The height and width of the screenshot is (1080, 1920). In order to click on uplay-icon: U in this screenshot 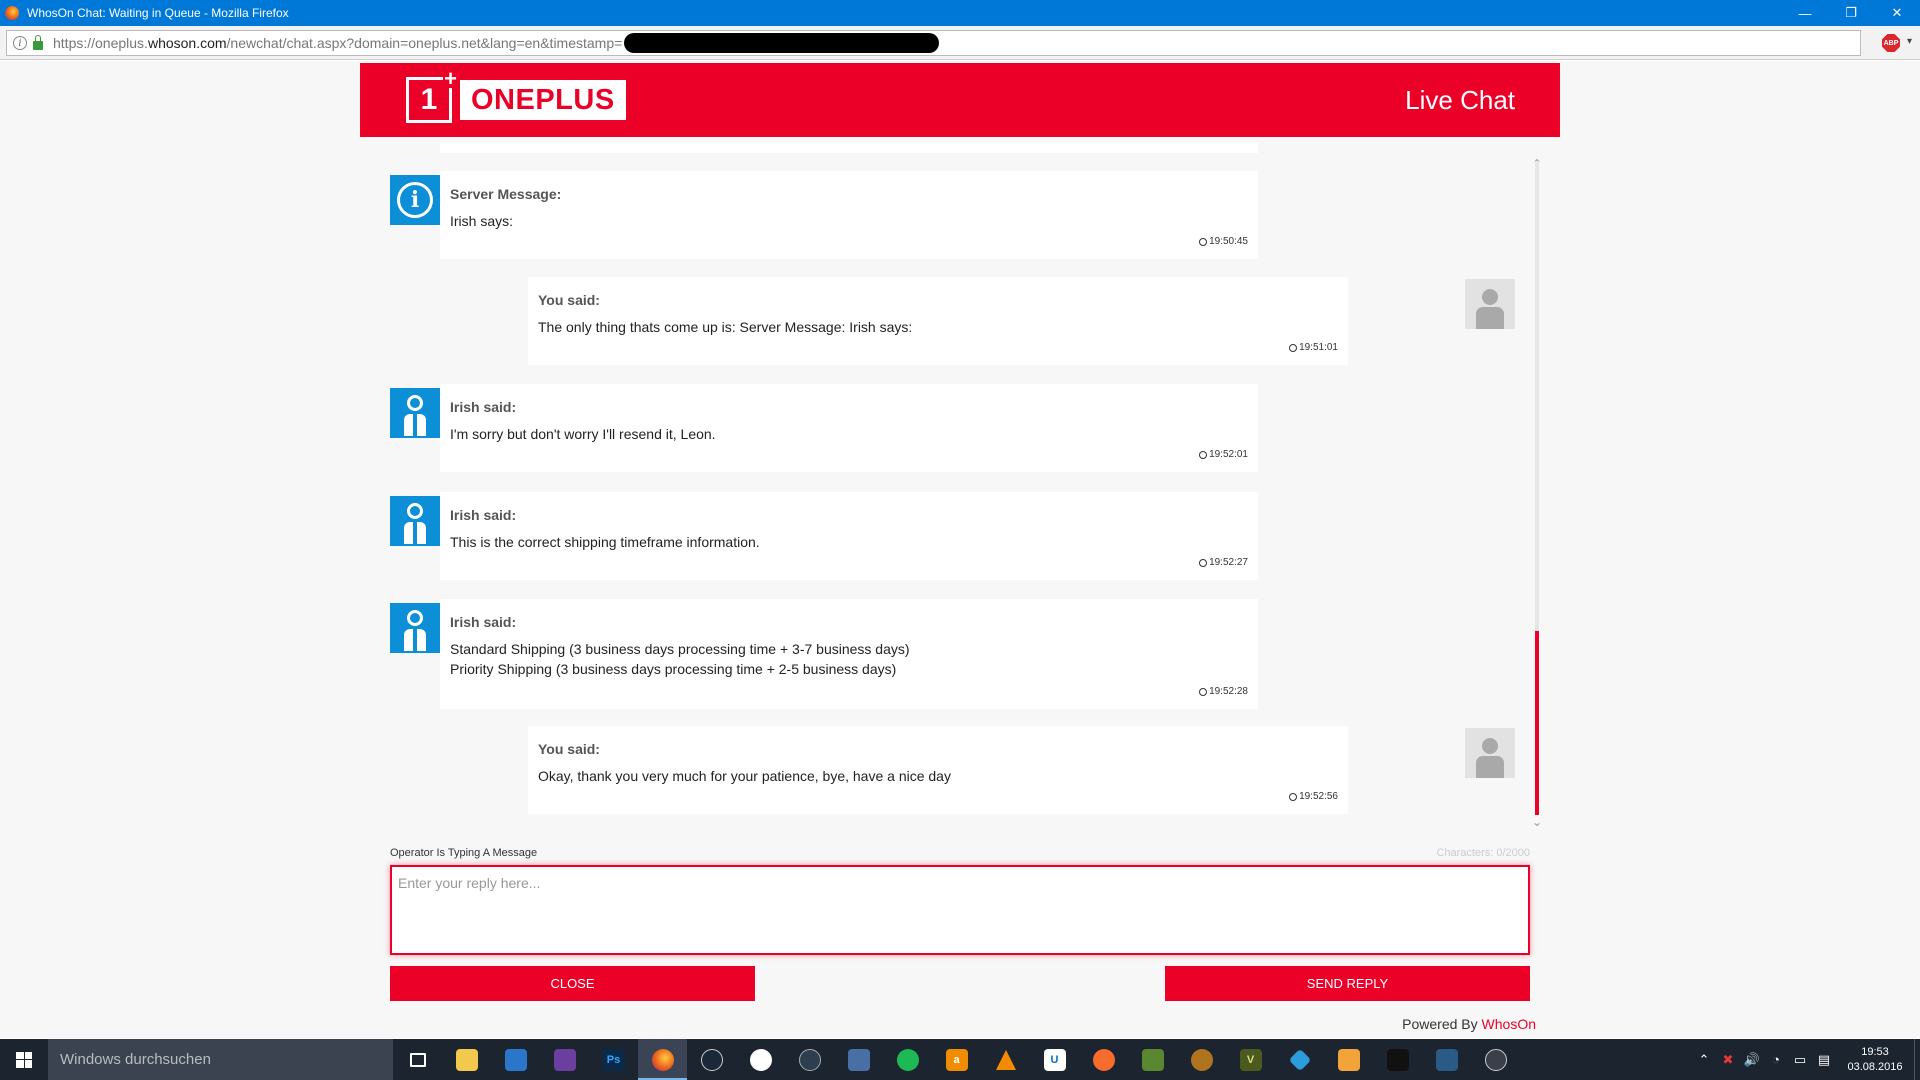, I will do `click(1054, 1059)`.